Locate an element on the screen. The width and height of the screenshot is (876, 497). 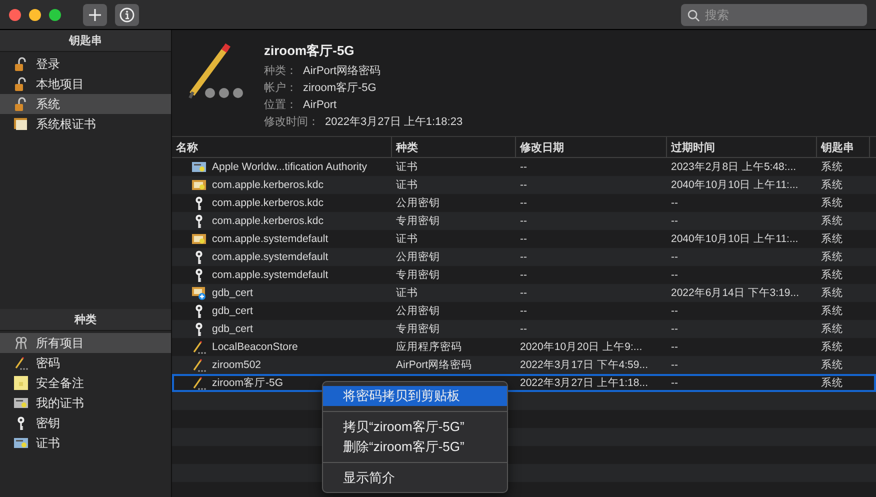
column-header: 钥匙串 is located at coordinates (843, 147).